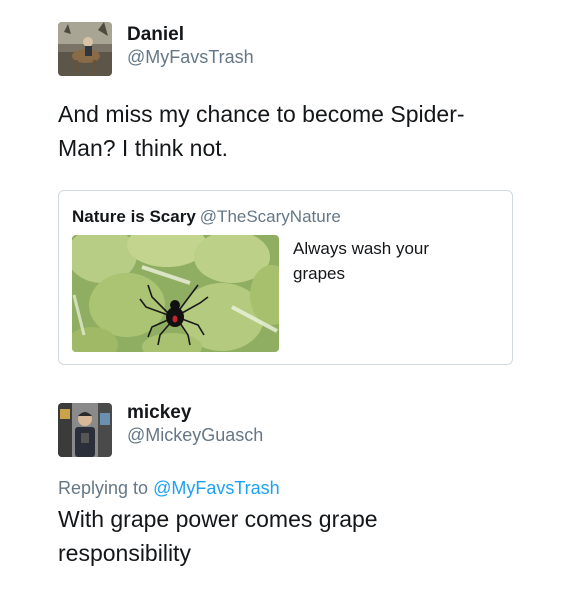 This screenshot has width=571, height=600. I want to click on avatar-daniel-image, so click(85, 49).